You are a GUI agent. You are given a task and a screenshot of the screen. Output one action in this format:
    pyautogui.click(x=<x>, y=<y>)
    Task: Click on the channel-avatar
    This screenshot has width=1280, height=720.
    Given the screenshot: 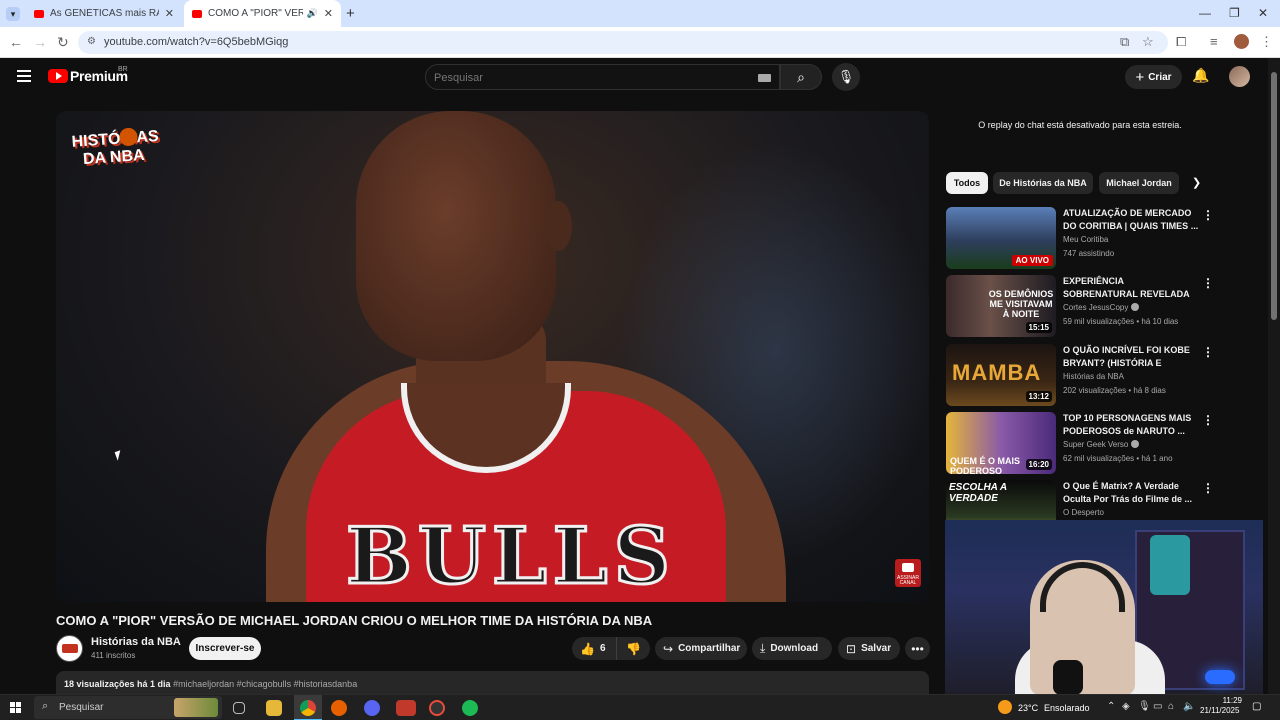 What is the action you would take?
    pyautogui.click(x=69, y=648)
    